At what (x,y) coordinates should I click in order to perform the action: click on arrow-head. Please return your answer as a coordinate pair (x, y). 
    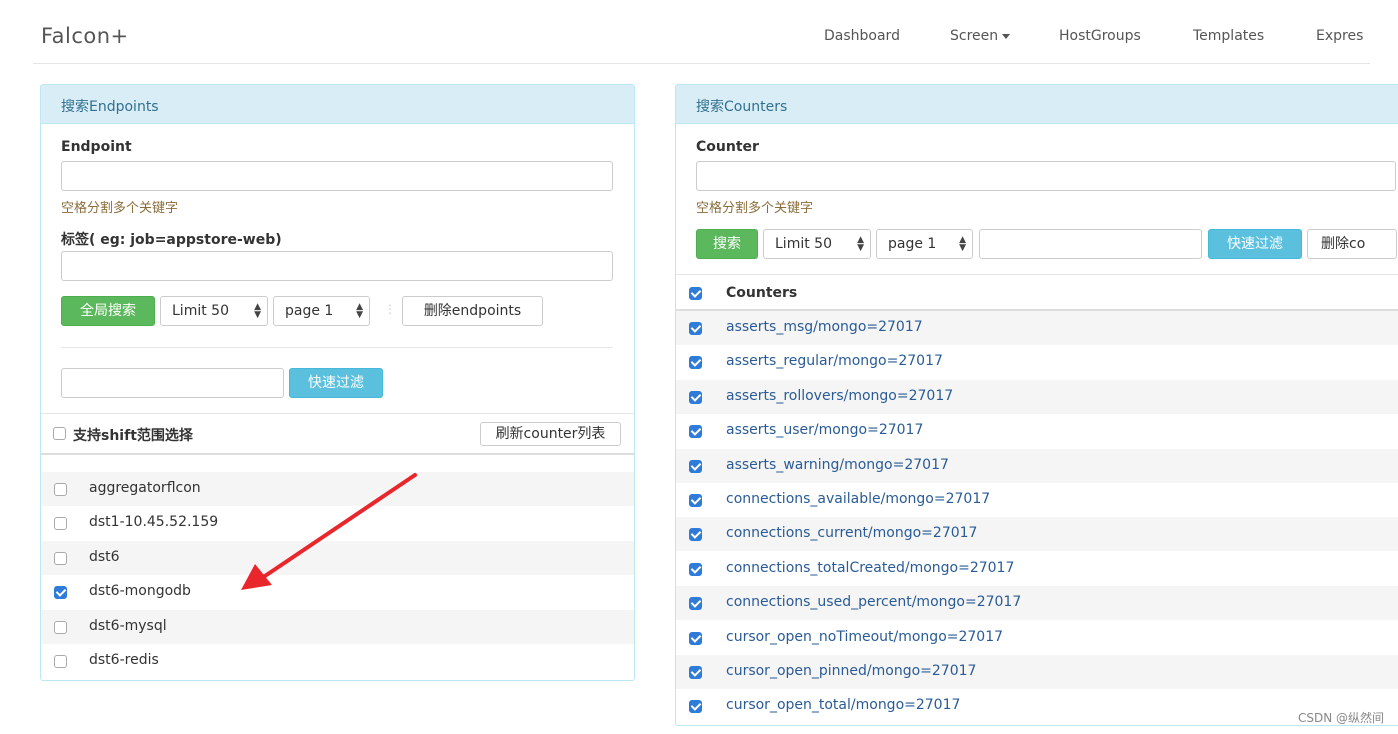
    Looking at the image, I should click on (256, 577).